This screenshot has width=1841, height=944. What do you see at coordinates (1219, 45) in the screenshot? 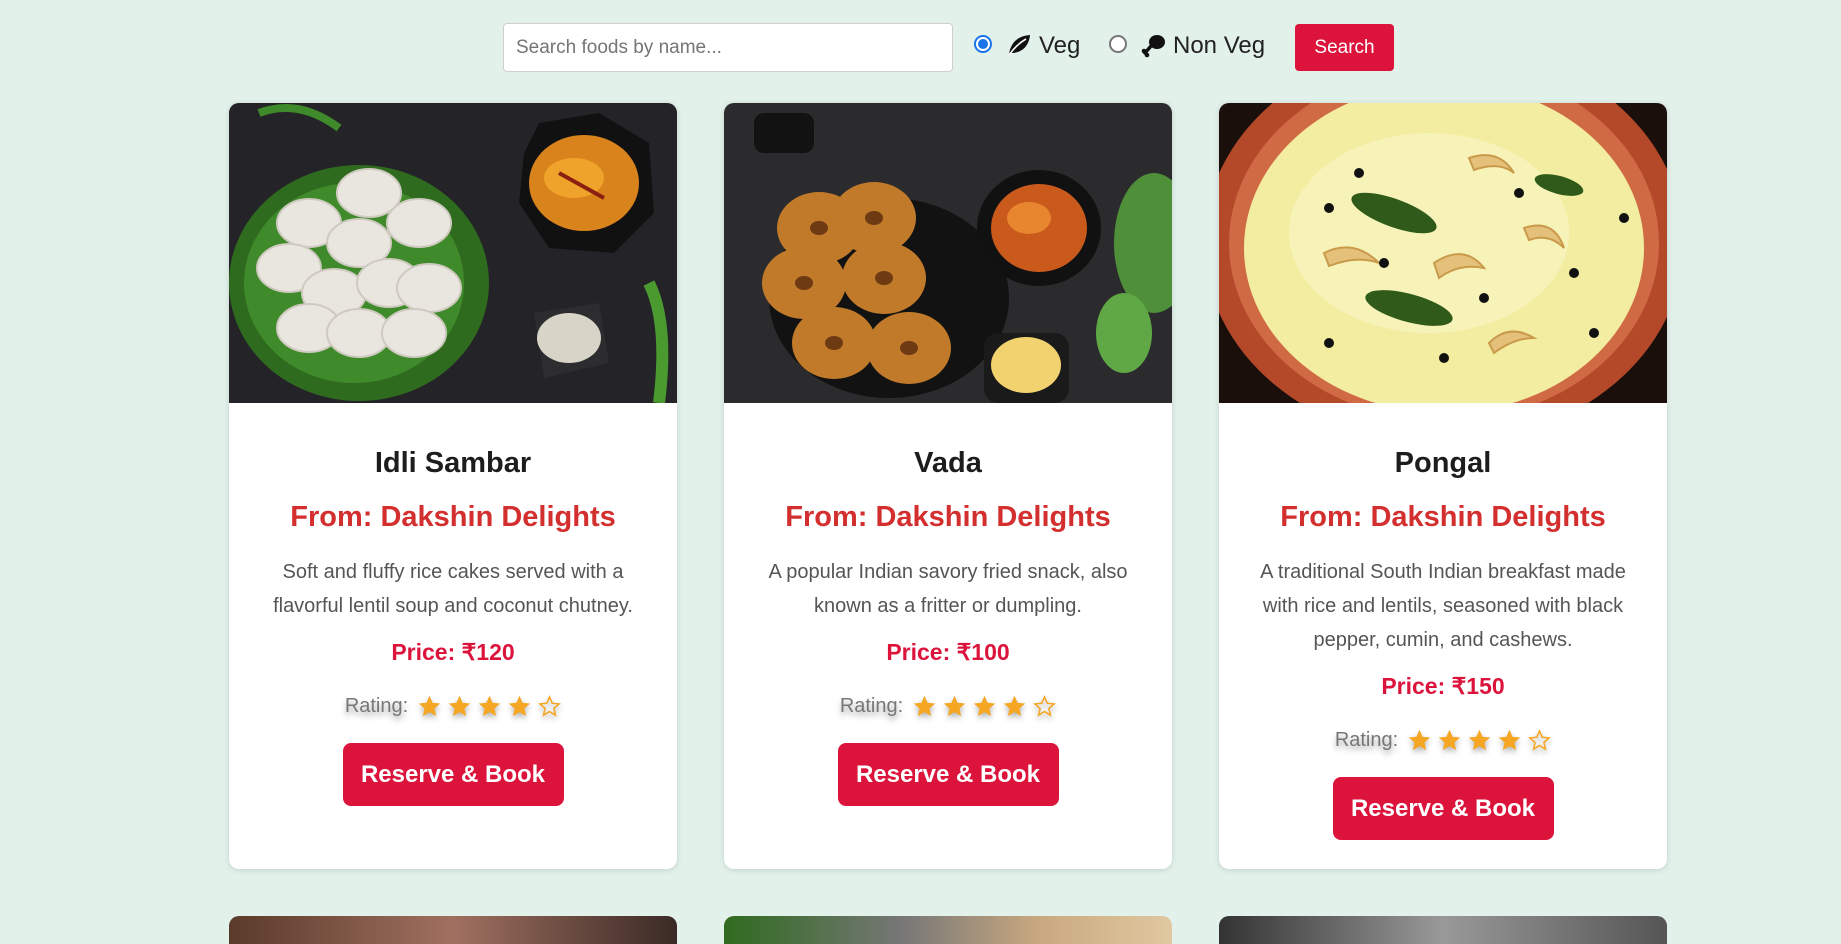
I see `non-veg-label: Non Veg` at bounding box center [1219, 45].